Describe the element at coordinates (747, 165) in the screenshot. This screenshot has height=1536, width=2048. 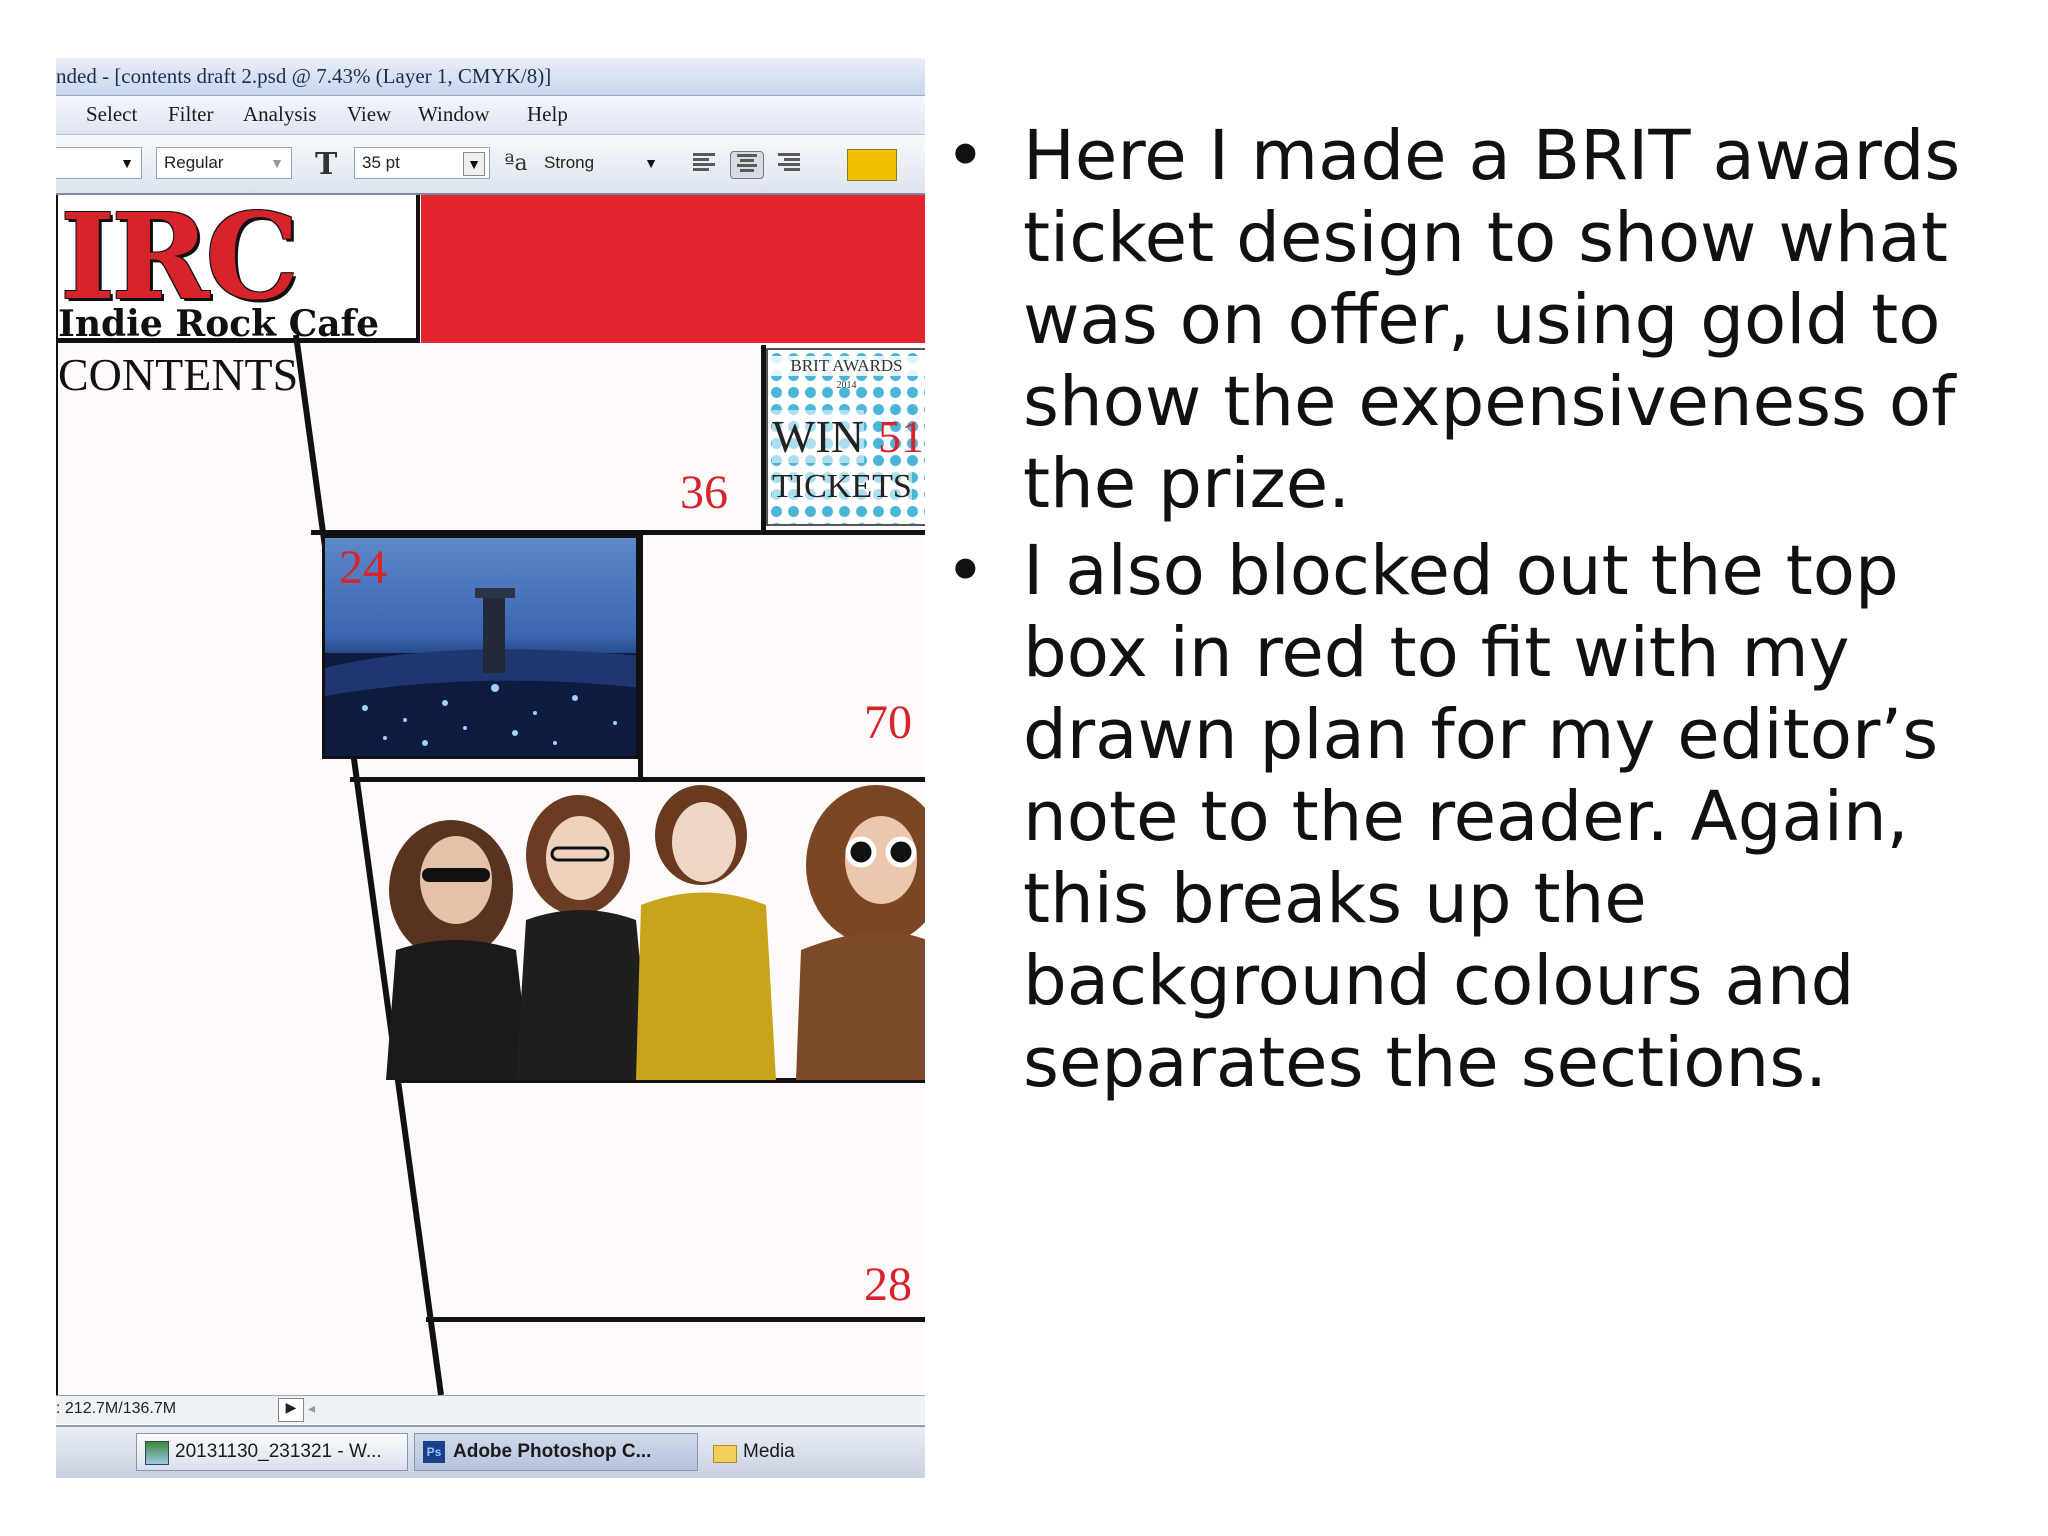
I see `align-center-icon` at that location.